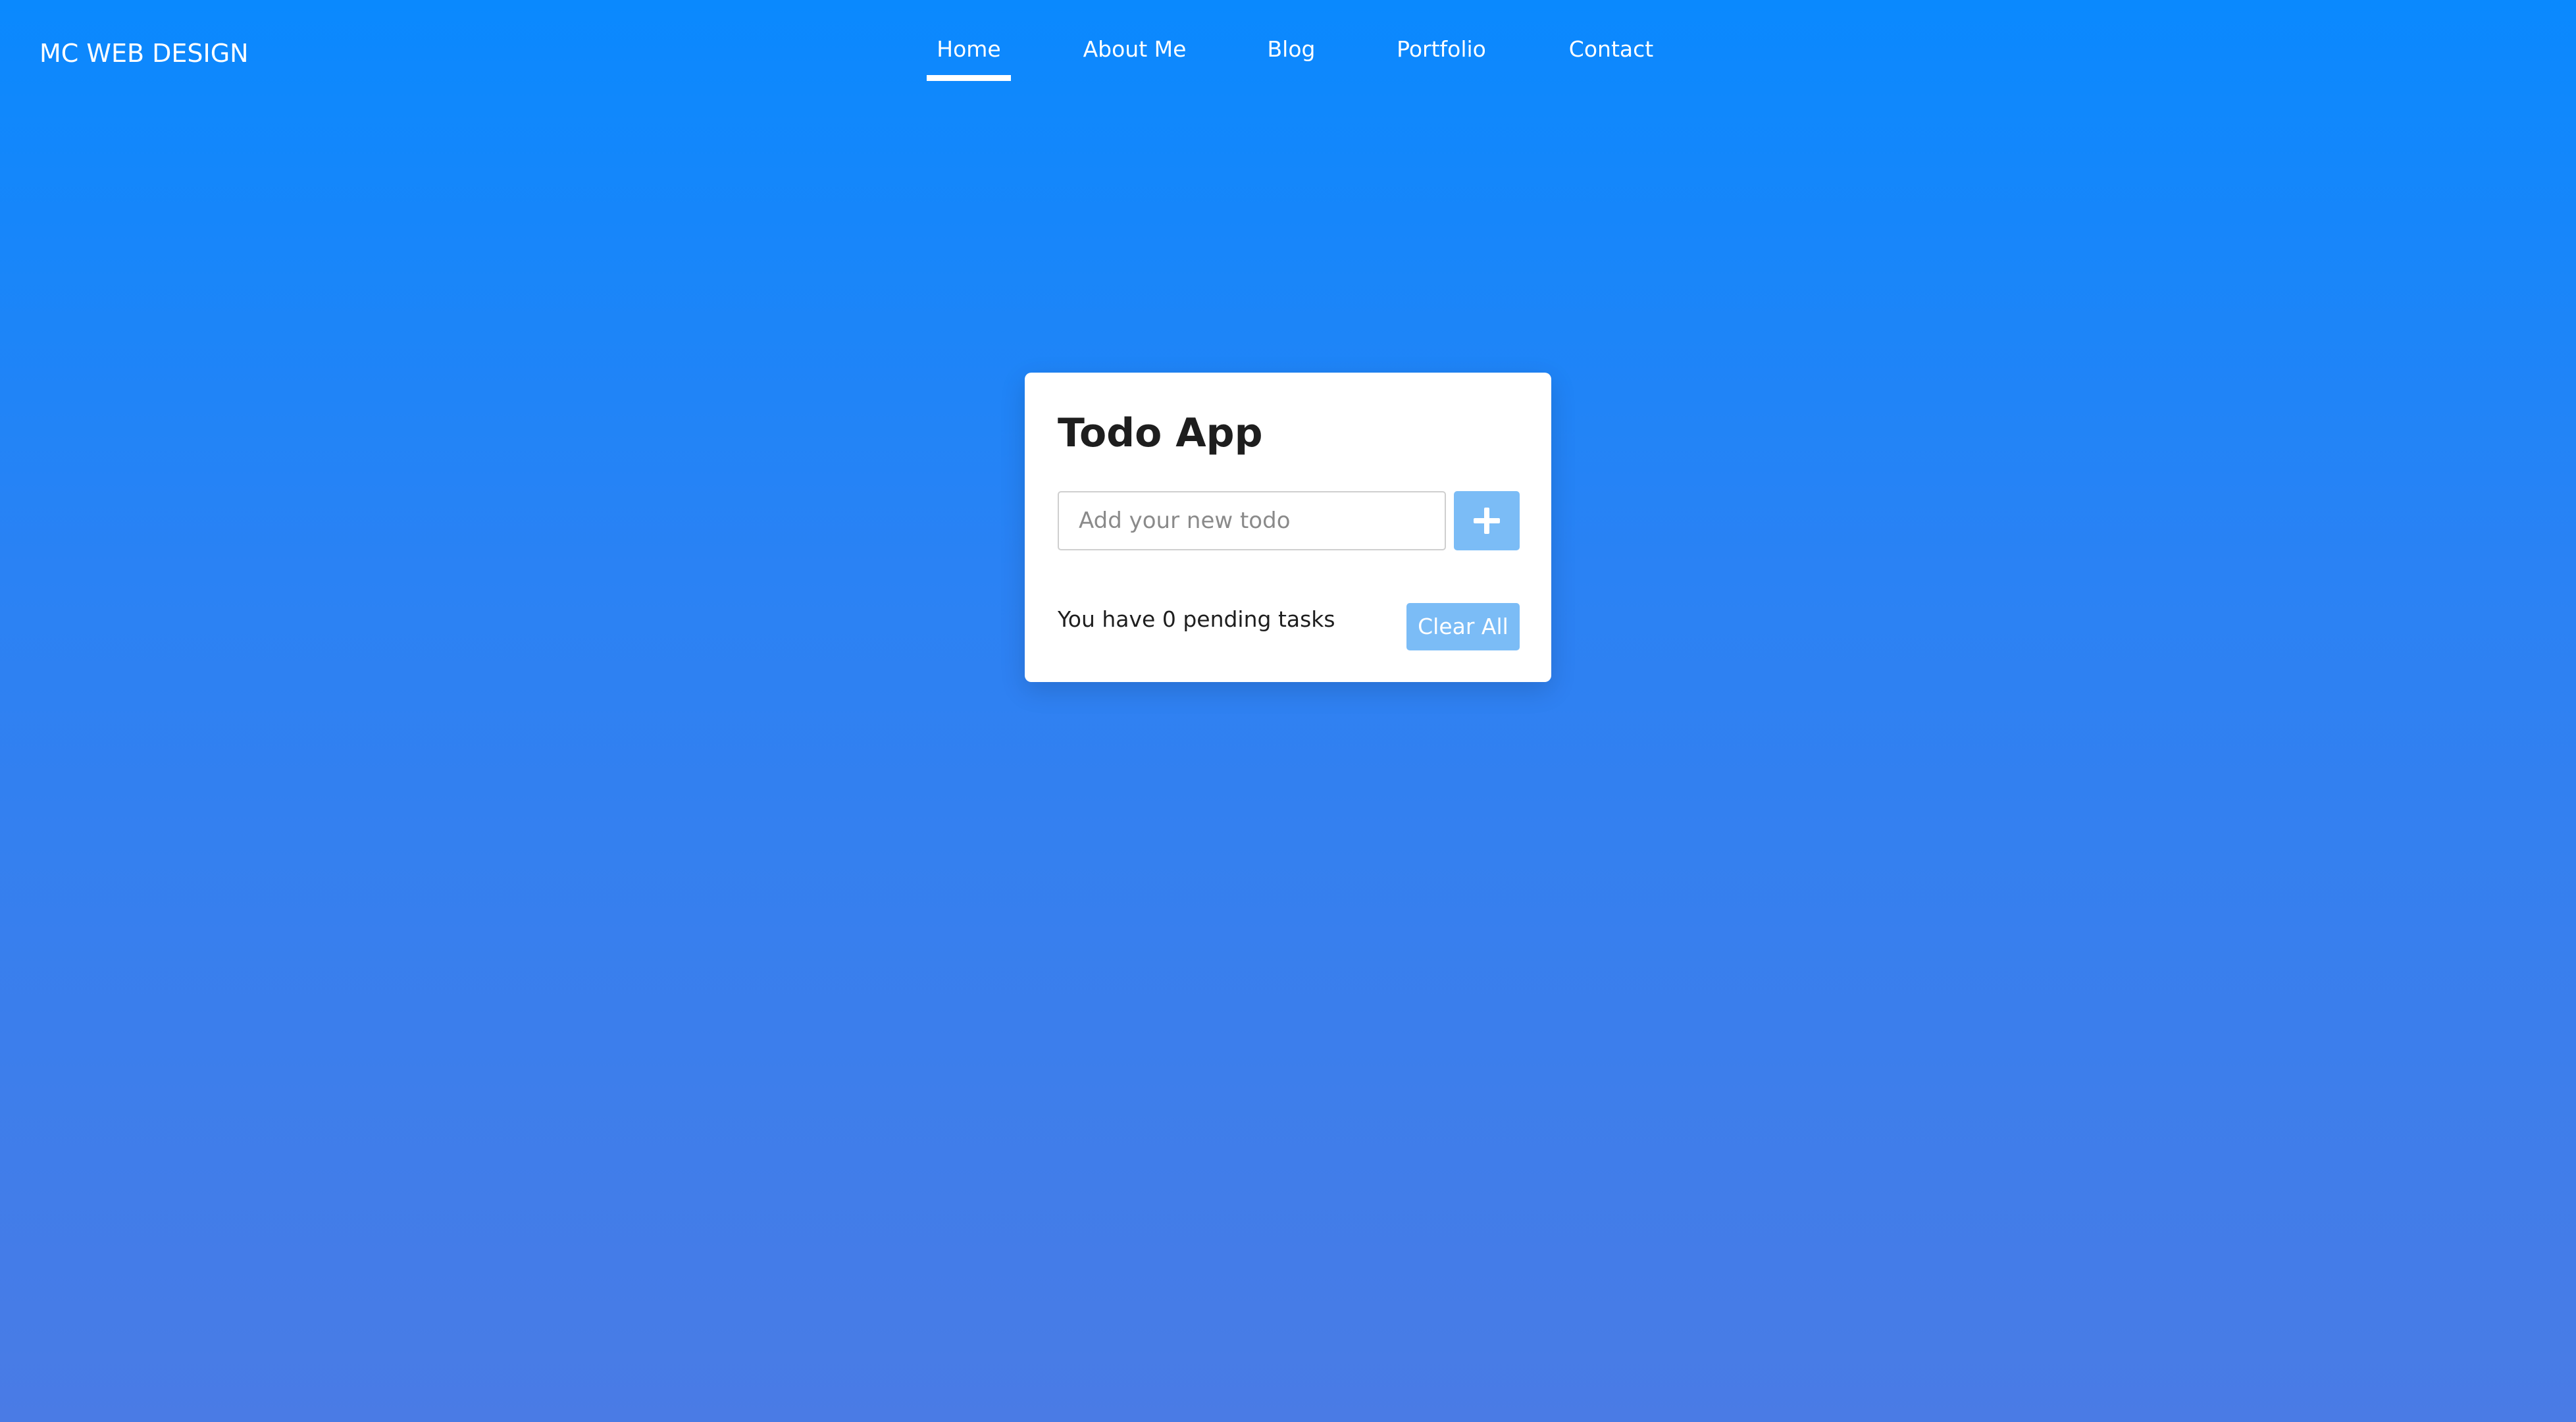 The height and width of the screenshot is (1422, 2576). I want to click on add-todo-button, so click(1487, 521).